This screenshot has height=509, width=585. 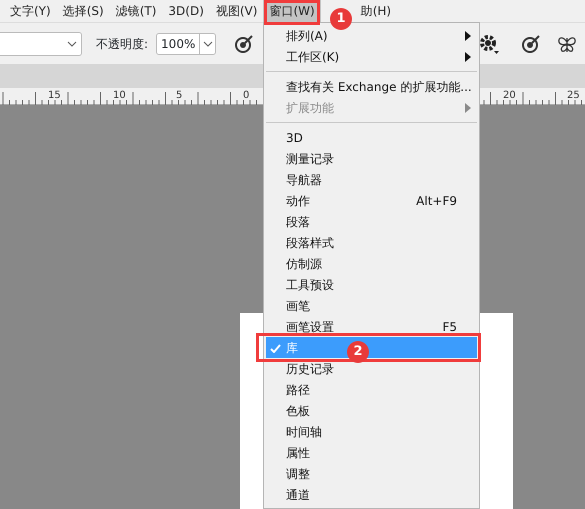 I want to click on opacity-field: 100%, so click(x=186, y=43).